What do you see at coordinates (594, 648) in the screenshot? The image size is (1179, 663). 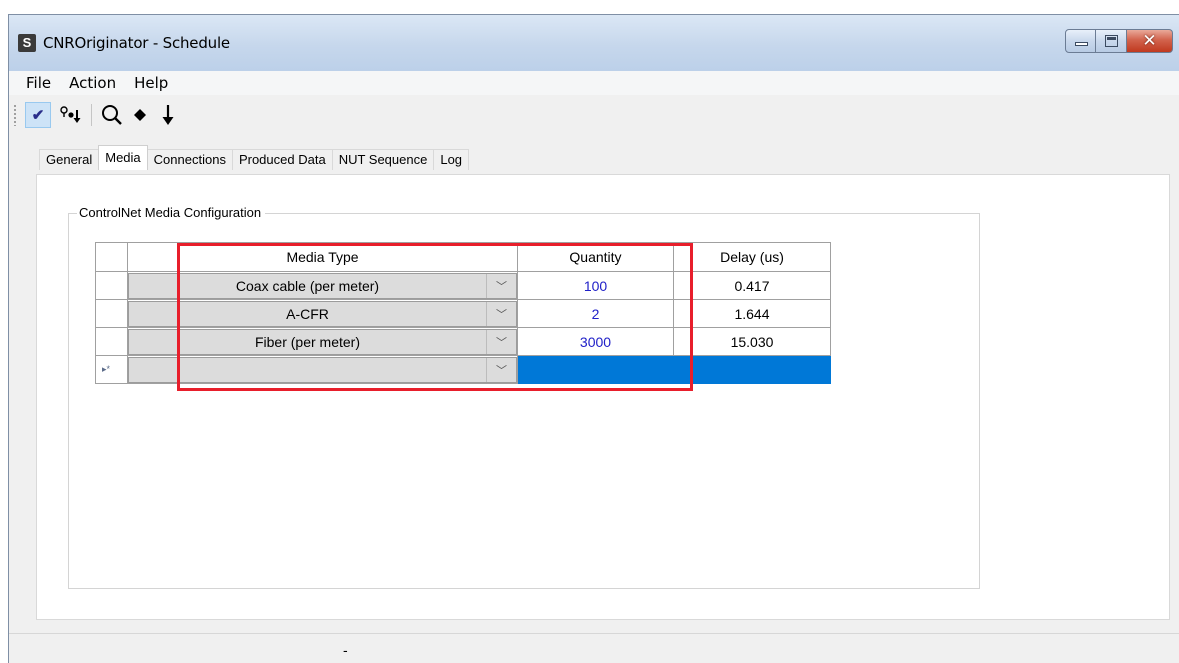 I see `status-bar: -` at bounding box center [594, 648].